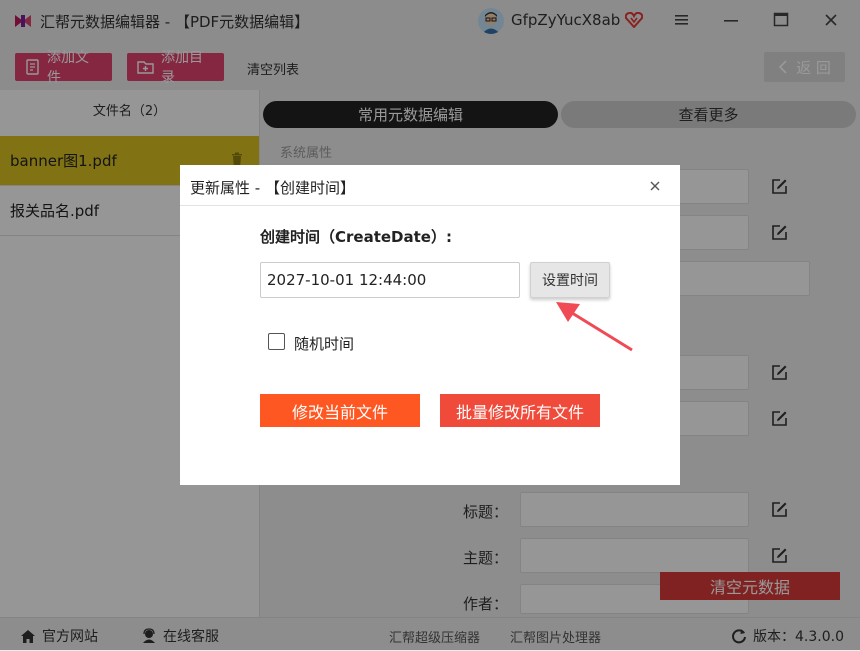 The image size is (860, 651). Describe the element at coordinates (324, 343) in the screenshot. I see `random-time-label: 随机时间` at that location.